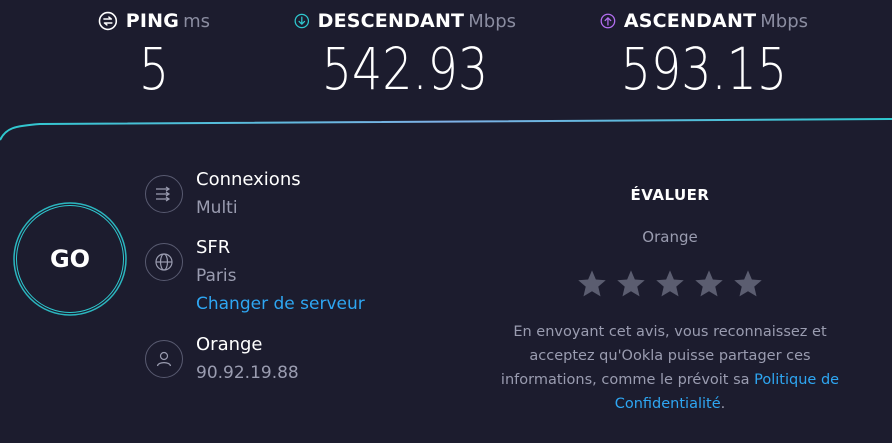 This screenshot has width=892, height=443. Describe the element at coordinates (670, 237) in the screenshot. I see `rating-isp: Orange` at that location.